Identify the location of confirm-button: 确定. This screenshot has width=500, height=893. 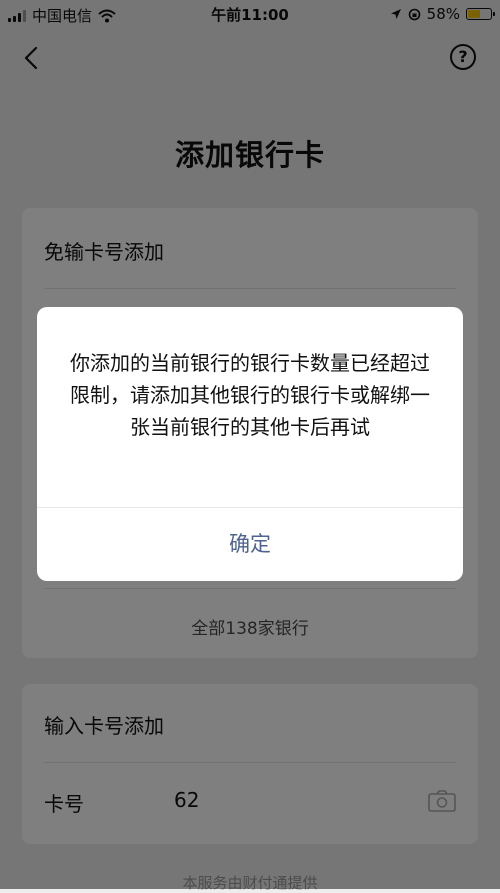
(250, 544).